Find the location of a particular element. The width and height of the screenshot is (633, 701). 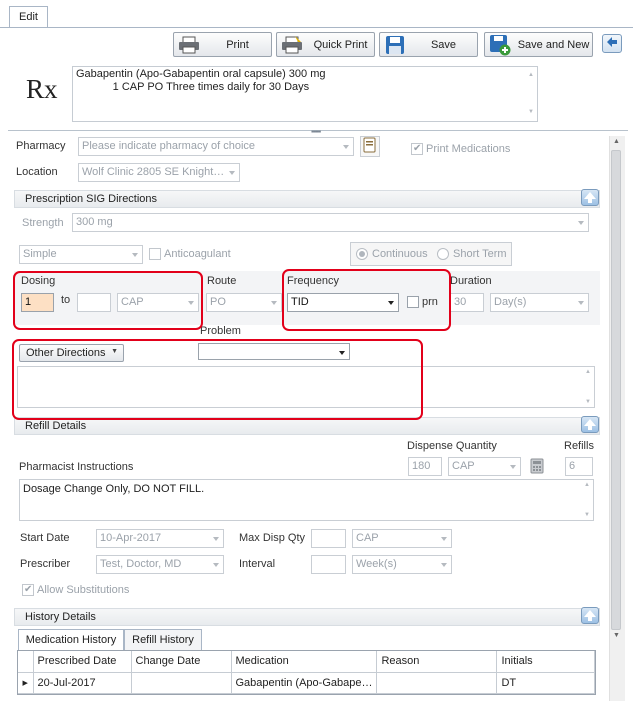

calculator-icon is located at coordinates (537, 466).